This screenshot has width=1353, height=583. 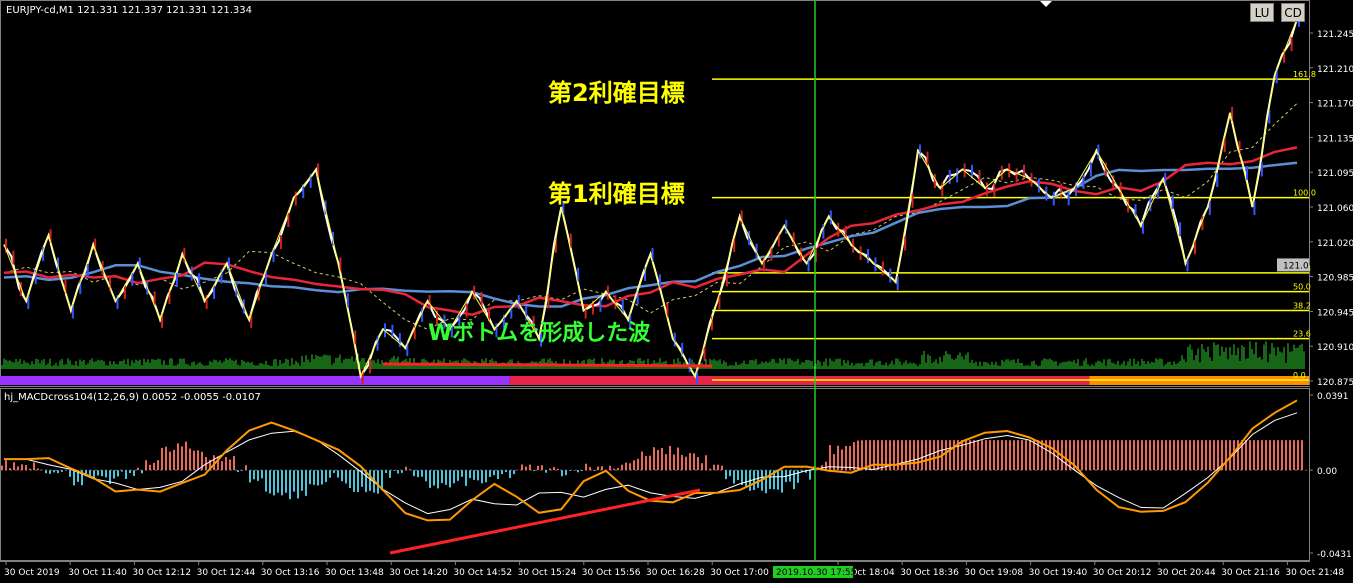 What do you see at coordinates (1335, 383) in the screenshot?
I see `price-tick-label: 120.875` at bounding box center [1335, 383].